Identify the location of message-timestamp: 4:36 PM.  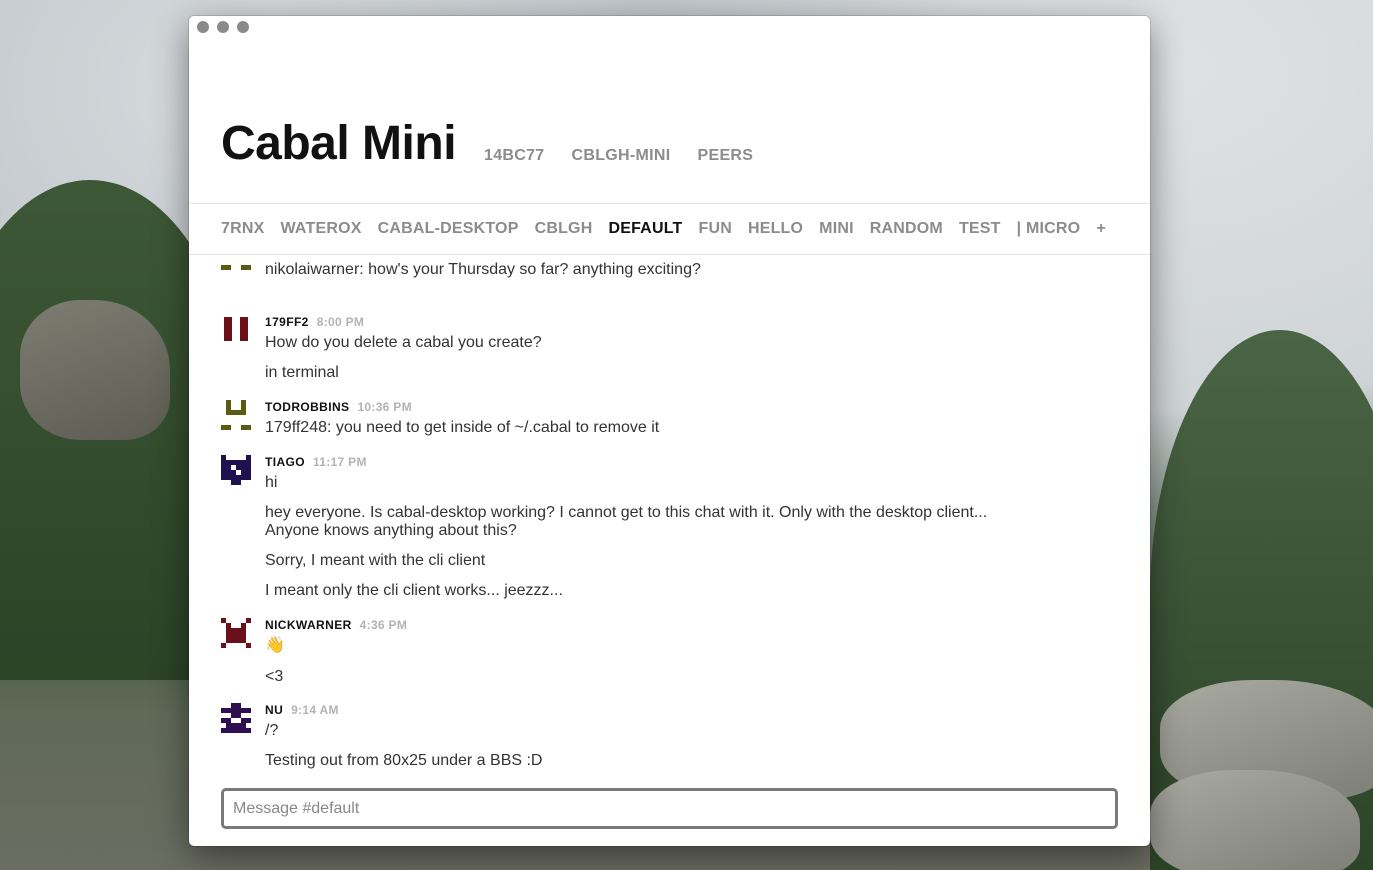
(383, 625).